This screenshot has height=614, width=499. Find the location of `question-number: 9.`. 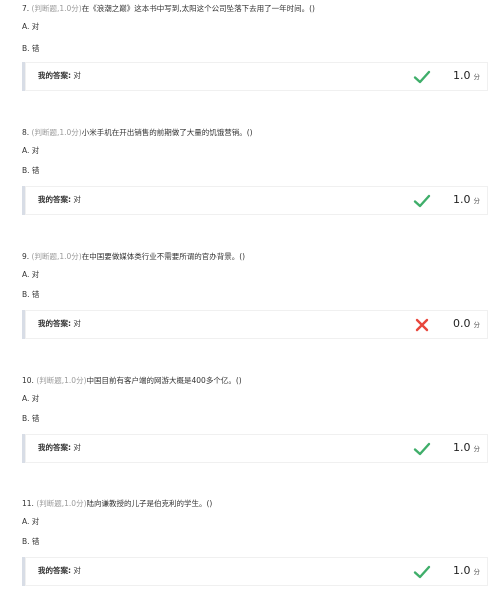

question-number: 9. is located at coordinates (26, 256).